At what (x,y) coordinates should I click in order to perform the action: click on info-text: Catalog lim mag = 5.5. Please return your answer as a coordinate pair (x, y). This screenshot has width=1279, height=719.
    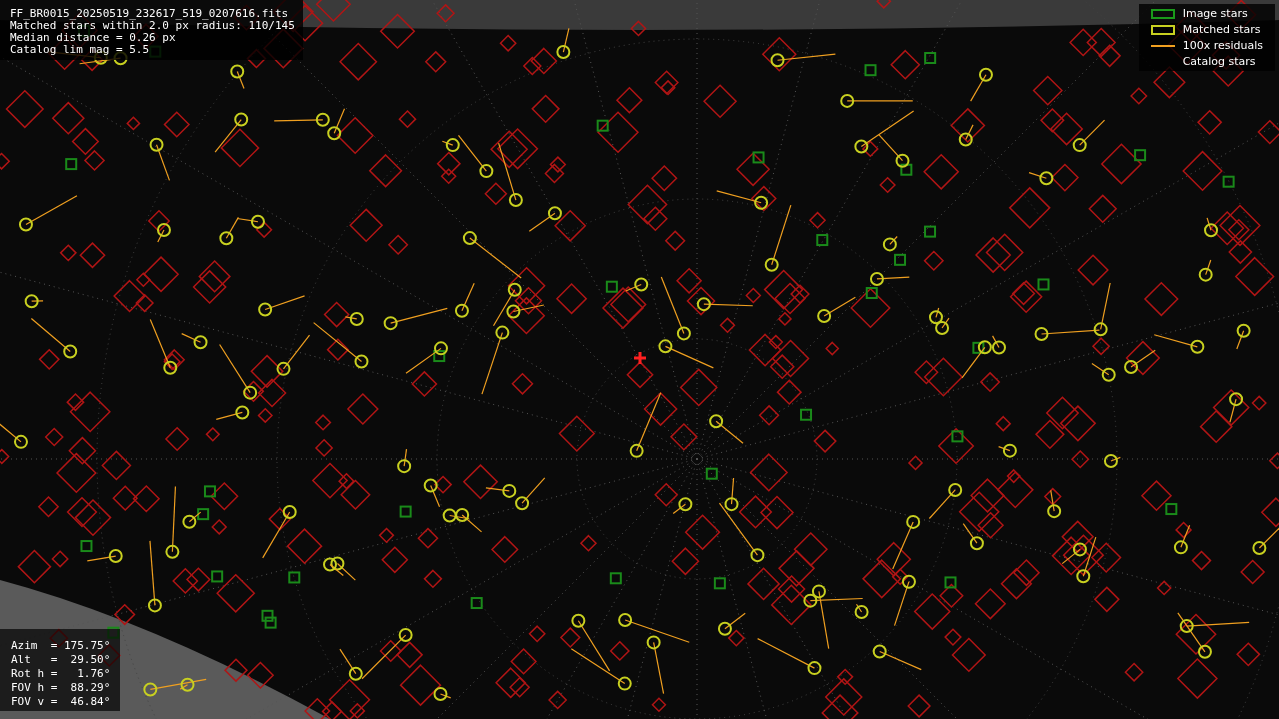
    Looking at the image, I should click on (80, 50).